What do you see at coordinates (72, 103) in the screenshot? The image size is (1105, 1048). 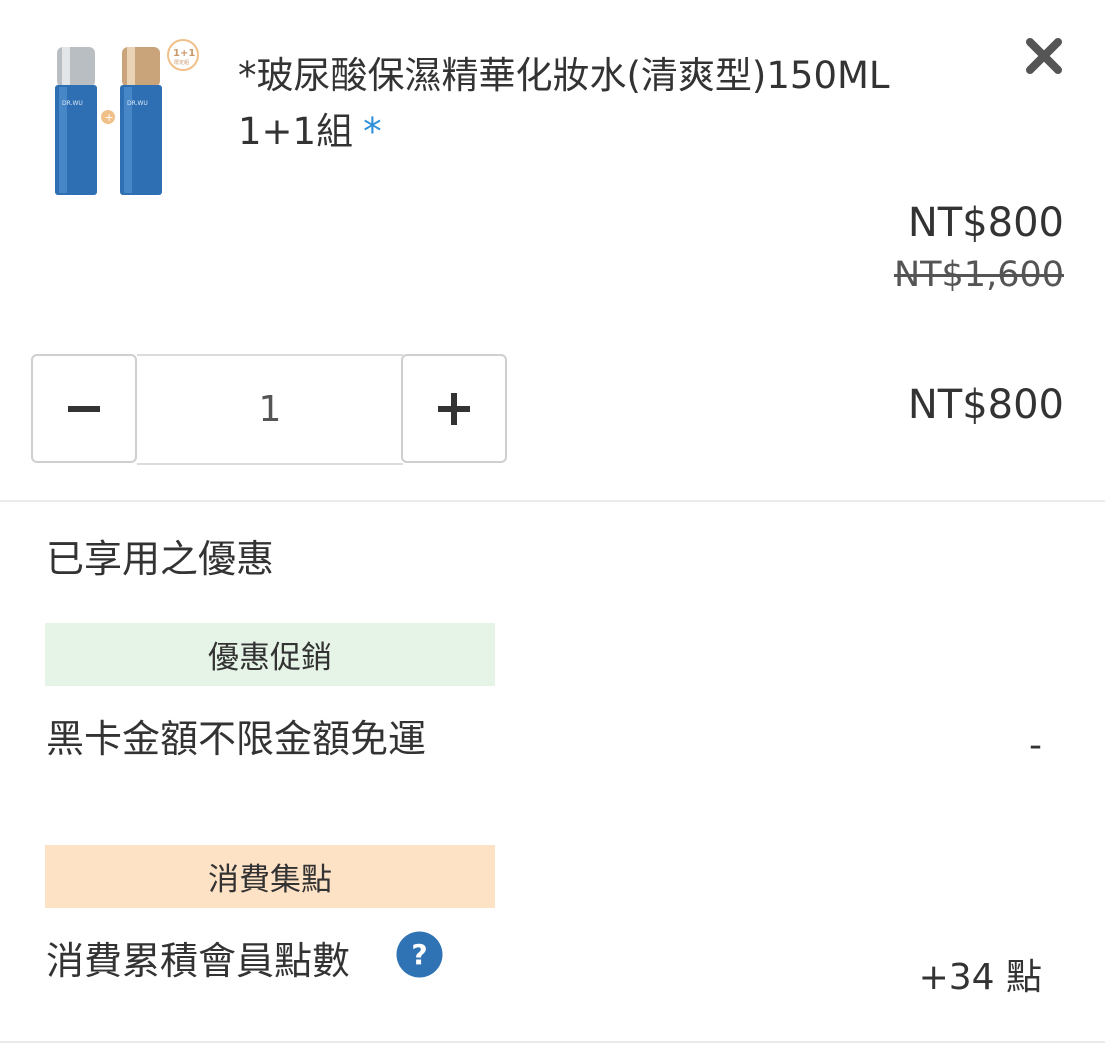 I see `bottle-label: DR.WU` at bounding box center [72, 103].